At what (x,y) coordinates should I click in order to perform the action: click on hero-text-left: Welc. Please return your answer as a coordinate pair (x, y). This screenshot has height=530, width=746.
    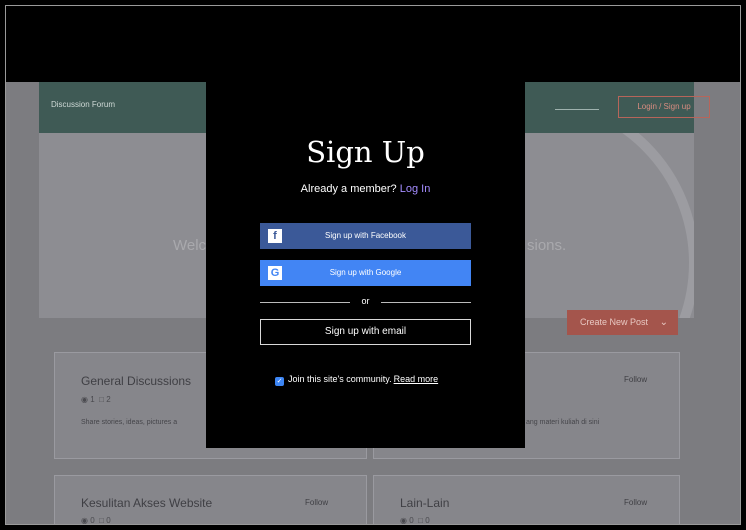
    Looking at the image, I should click on (190, 245).